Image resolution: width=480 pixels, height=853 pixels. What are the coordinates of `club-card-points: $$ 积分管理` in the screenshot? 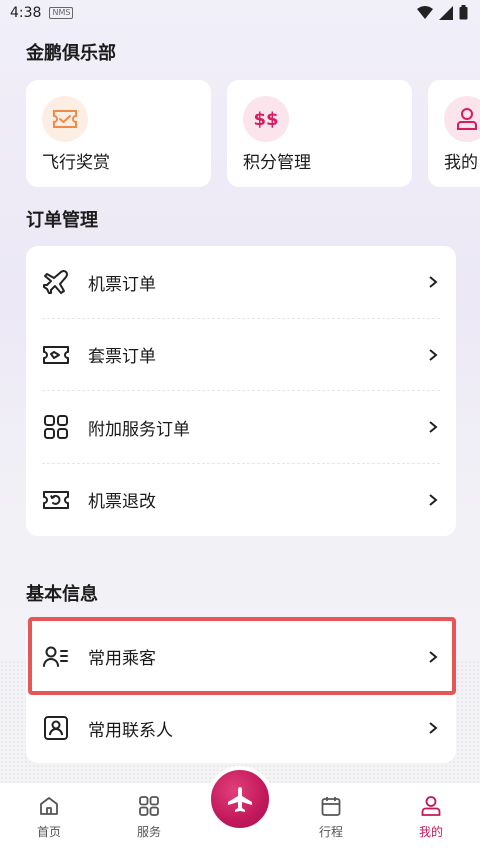 It's located at (319, 133).